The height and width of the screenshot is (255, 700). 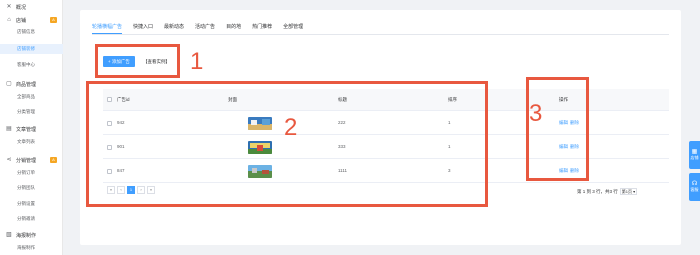 I want to click on sidebar-item-dist-orders: 分销订单, so click(x=31, y=173).